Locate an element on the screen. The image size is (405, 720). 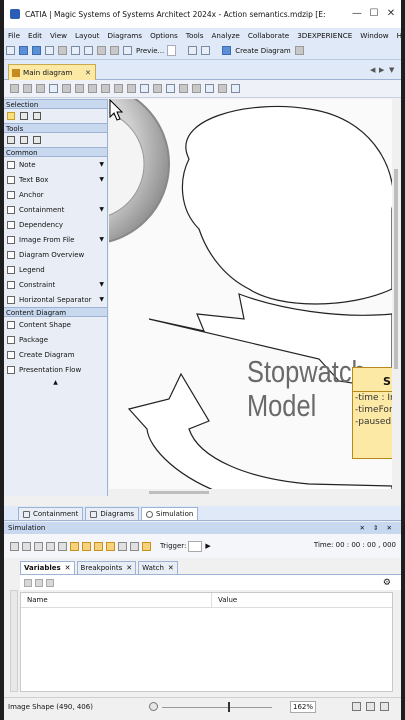
font-icon is located at coordinates (53, 88).